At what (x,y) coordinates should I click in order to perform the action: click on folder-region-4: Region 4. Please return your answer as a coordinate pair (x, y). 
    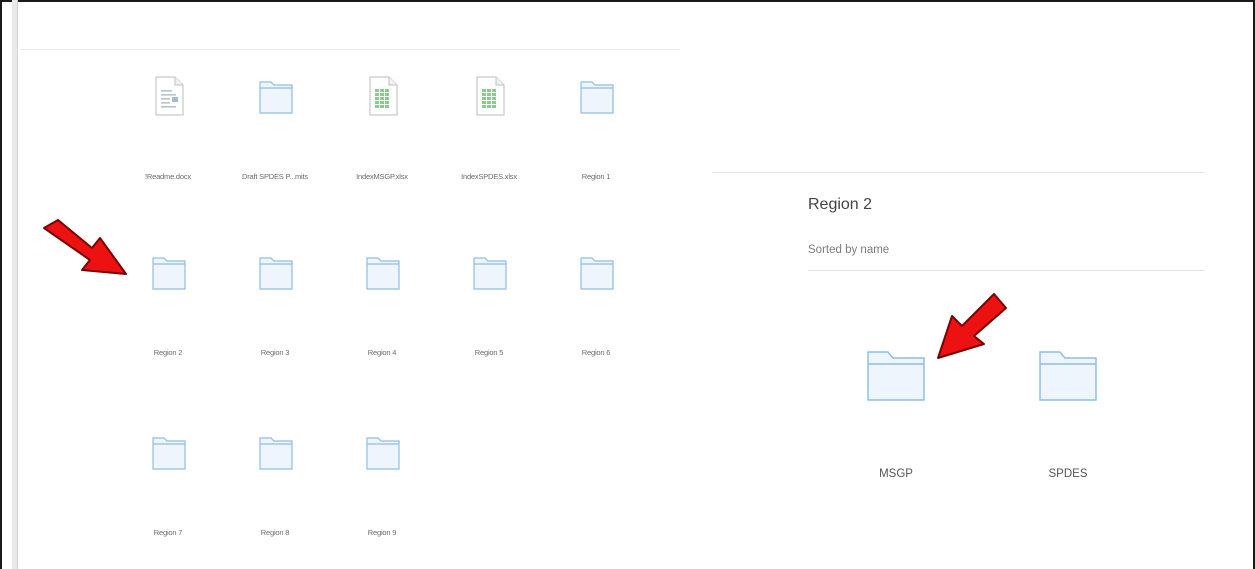
    Looking at the image, I should click on (382, 318).